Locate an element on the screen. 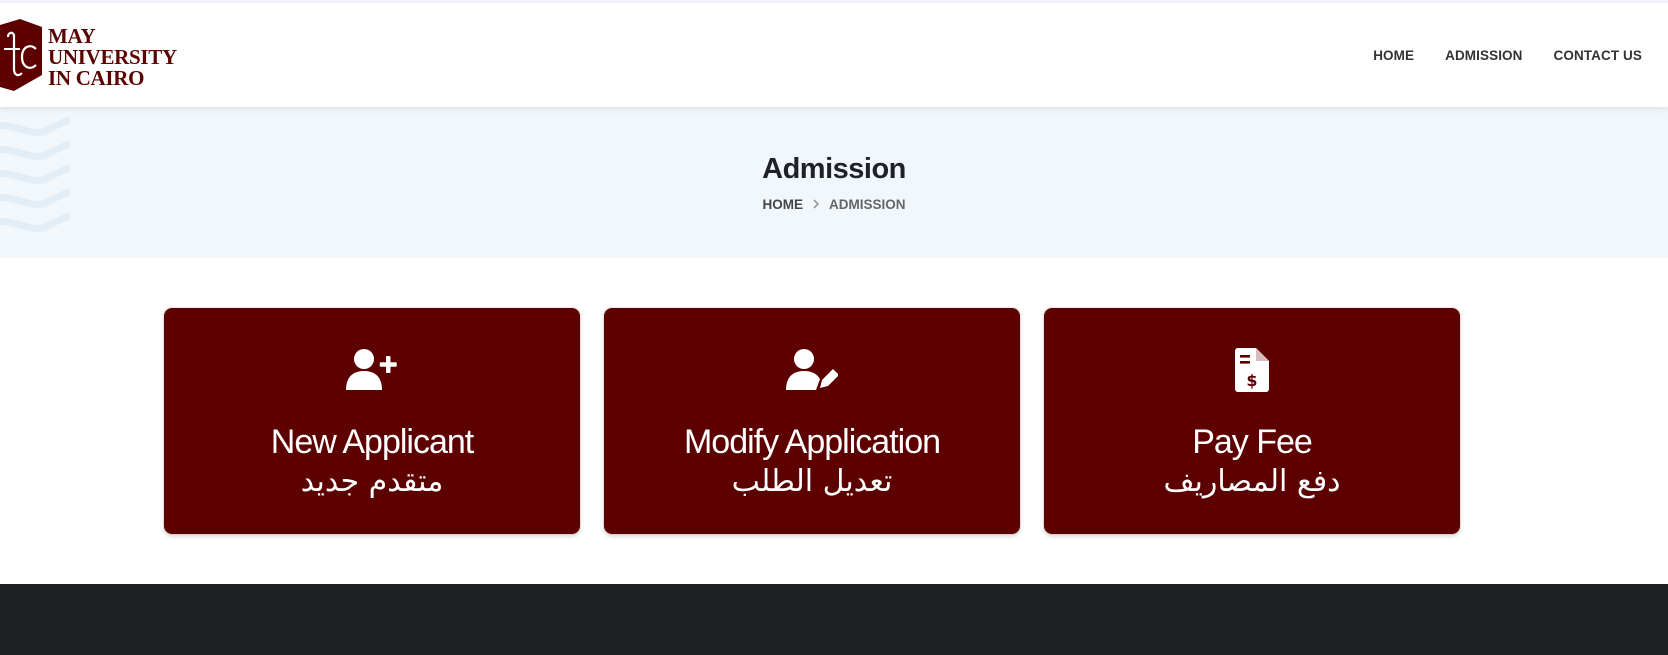  page-title: Admission is located at coordinates (834, 169).